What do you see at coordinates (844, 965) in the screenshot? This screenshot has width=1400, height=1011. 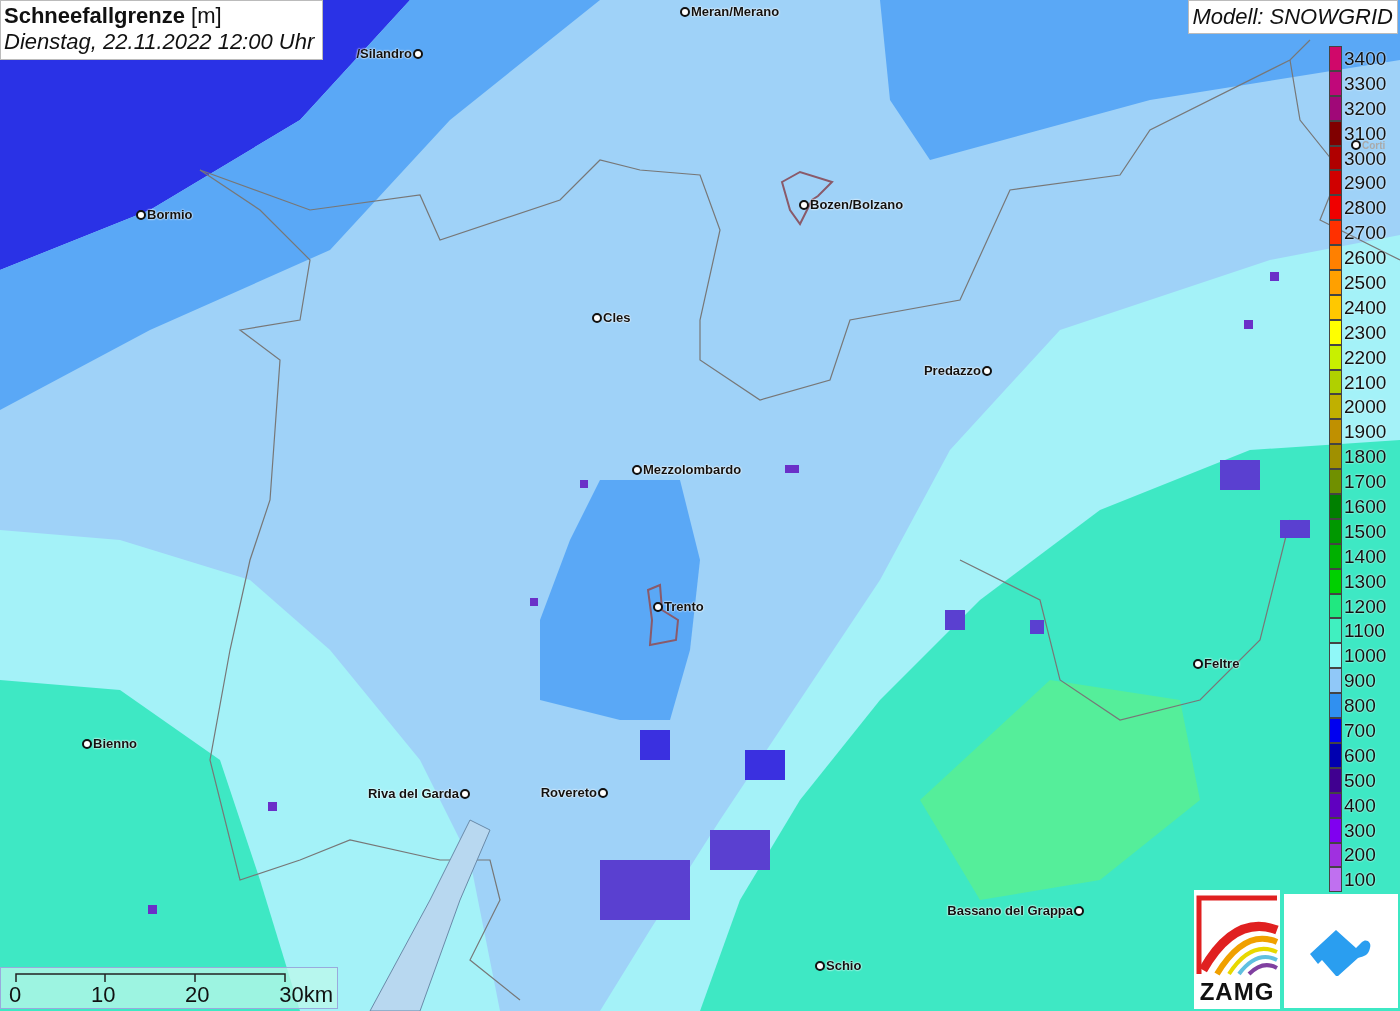 I see `place-label: Schio` at bounding box center [844, 965].